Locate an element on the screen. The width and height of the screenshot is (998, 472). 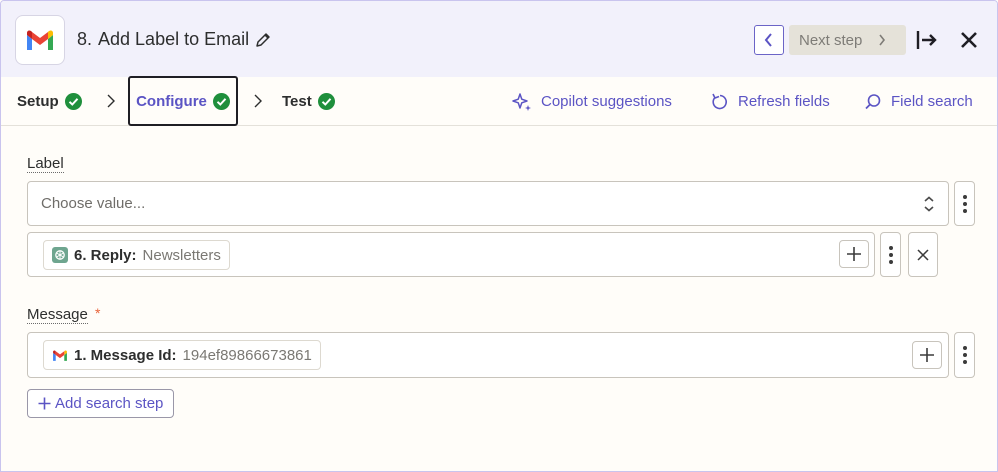
step-title: 8. Add Label to Email is located at coordinates (174, 39).